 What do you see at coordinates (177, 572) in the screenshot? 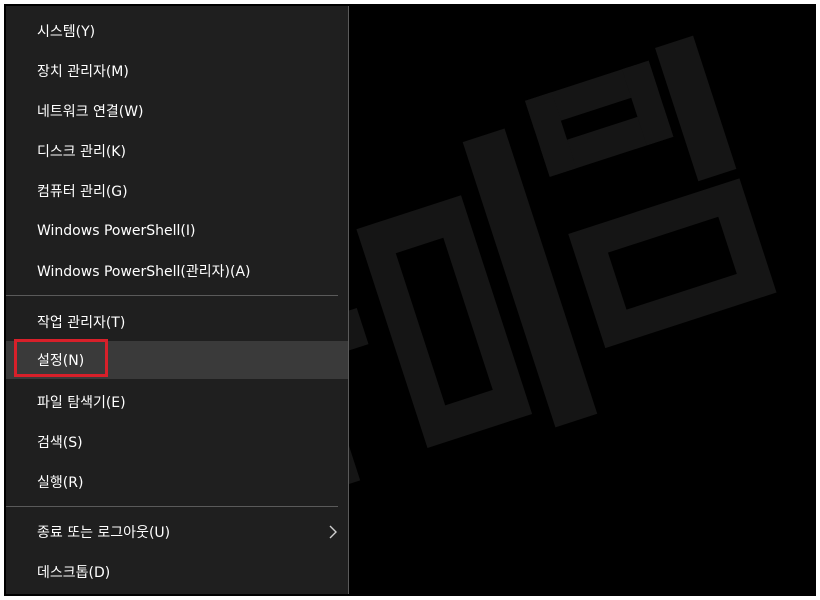
I see `menu-item-desktop: 데스크톱(D)` at bounding box center [177, 572].